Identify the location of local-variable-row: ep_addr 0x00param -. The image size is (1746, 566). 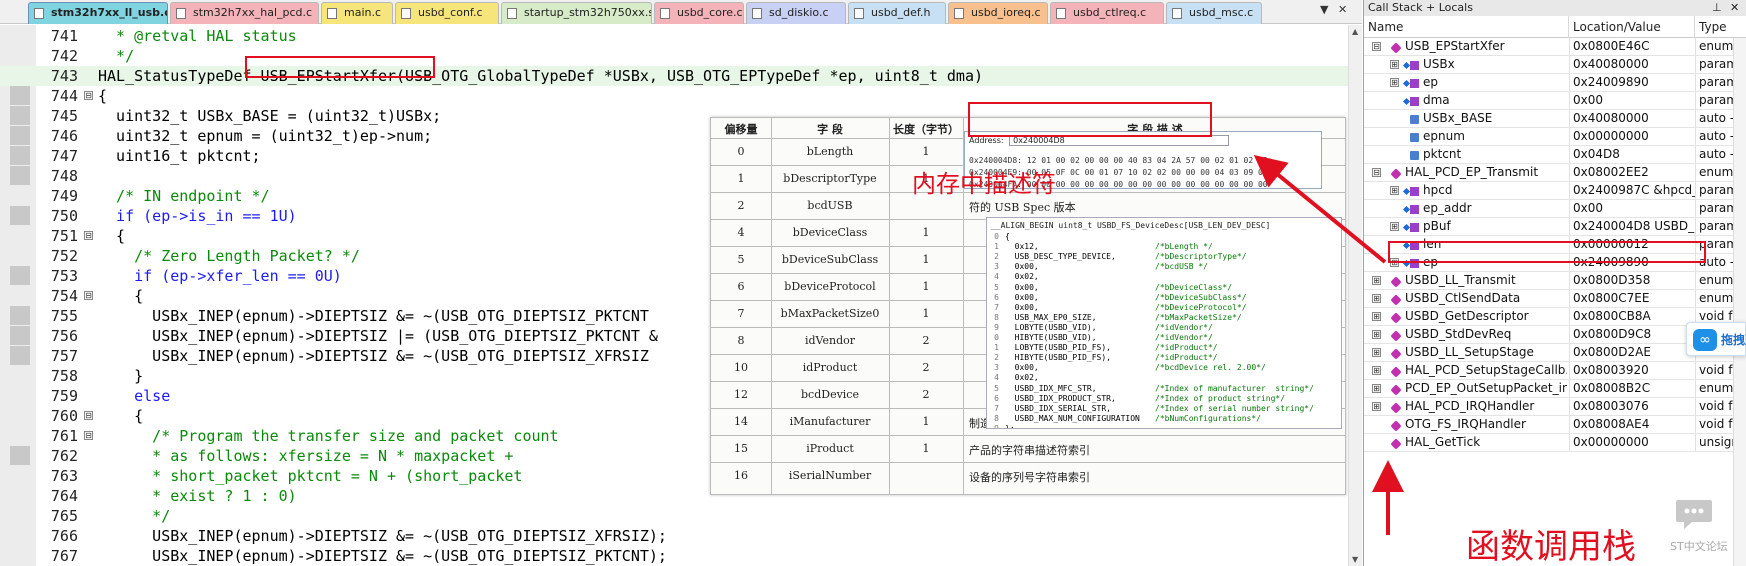
(1555, 209).